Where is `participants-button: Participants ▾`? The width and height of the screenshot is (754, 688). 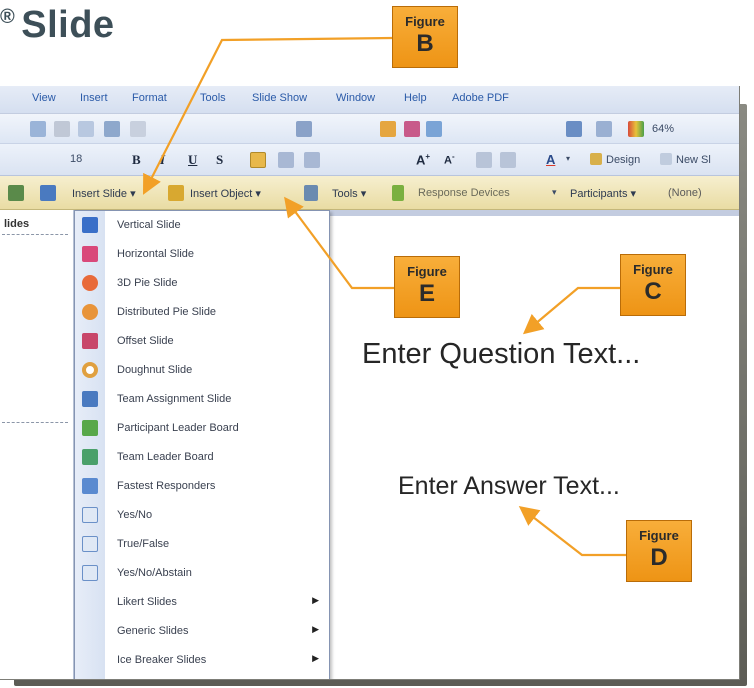
participants-button: Participants ▾ is located at coordinates (603, 193).